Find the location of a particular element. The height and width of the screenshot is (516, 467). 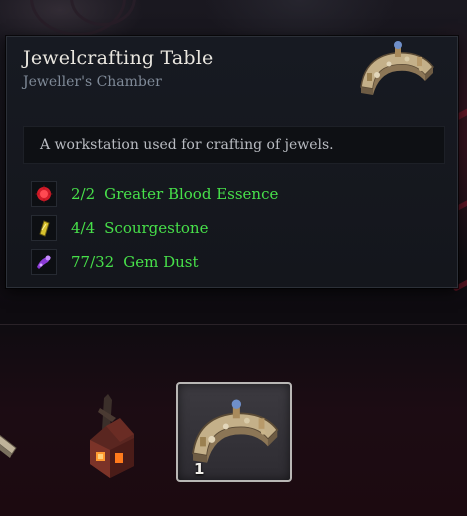

hotbar-slot-selected: 1 is located at coordinates (234, 432).